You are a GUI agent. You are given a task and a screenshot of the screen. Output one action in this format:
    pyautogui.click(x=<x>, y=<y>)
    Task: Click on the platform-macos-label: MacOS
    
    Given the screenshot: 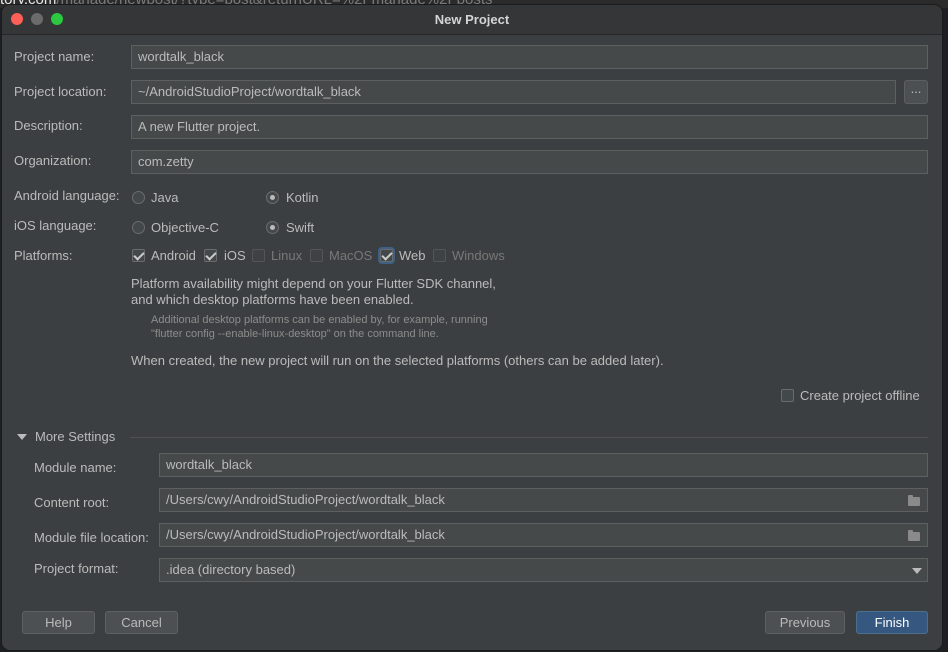 What is the action you would take?
    pyautogui.click(x=351, y=255)
    